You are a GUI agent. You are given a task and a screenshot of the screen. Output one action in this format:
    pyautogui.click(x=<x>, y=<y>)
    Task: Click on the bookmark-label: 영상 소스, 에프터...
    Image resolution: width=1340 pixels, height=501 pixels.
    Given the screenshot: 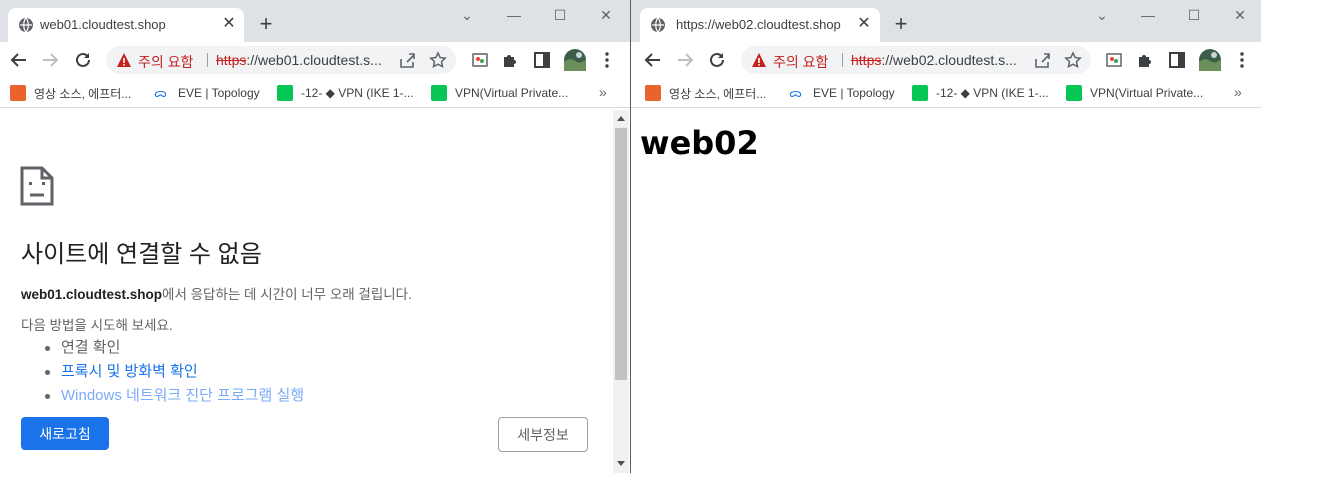 What is the action you would take?
    pyautogui.click(x=718, y=93)
    